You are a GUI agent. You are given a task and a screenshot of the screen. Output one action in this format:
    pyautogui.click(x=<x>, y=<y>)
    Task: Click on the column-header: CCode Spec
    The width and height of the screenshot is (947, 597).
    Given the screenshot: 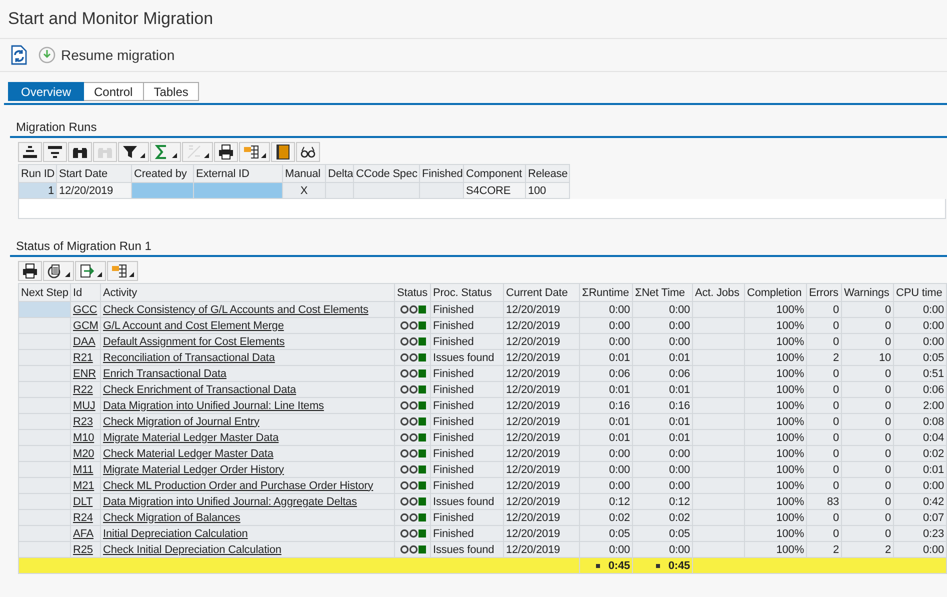 What is the action you would take?
    pyautogui.click(x=387, y=173)
    